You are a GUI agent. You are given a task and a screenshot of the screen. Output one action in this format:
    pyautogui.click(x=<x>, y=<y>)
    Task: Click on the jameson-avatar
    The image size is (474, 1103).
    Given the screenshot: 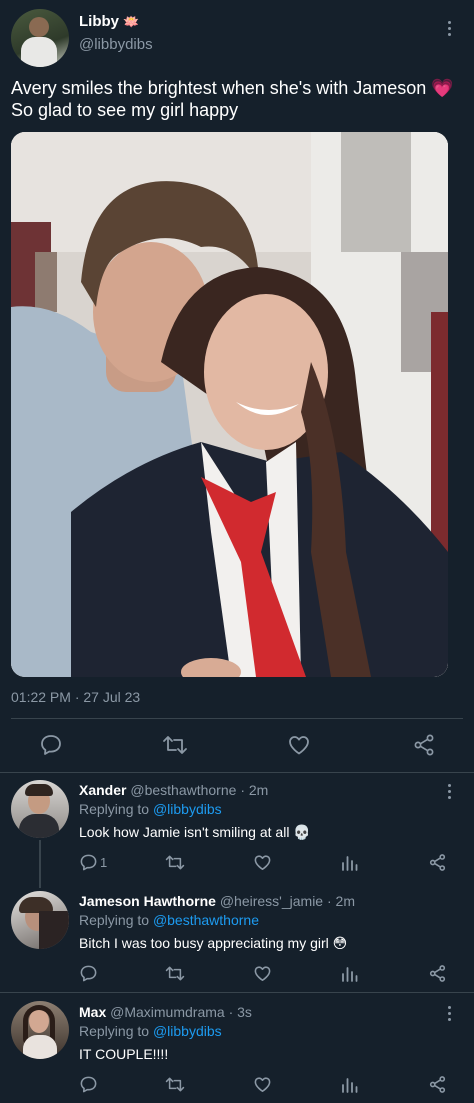 What is the action you would take?
    pyautogui.click(x=40, y=920)
    